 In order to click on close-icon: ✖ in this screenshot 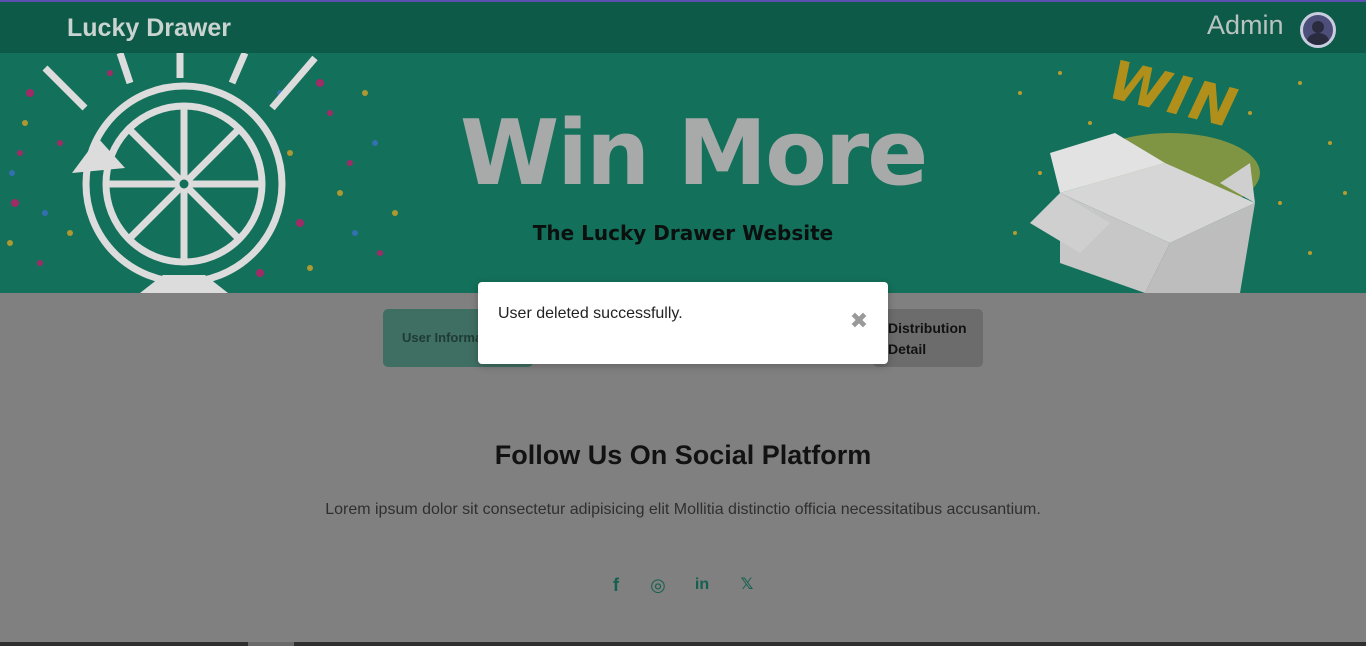, I will do `click(859, 321)`.